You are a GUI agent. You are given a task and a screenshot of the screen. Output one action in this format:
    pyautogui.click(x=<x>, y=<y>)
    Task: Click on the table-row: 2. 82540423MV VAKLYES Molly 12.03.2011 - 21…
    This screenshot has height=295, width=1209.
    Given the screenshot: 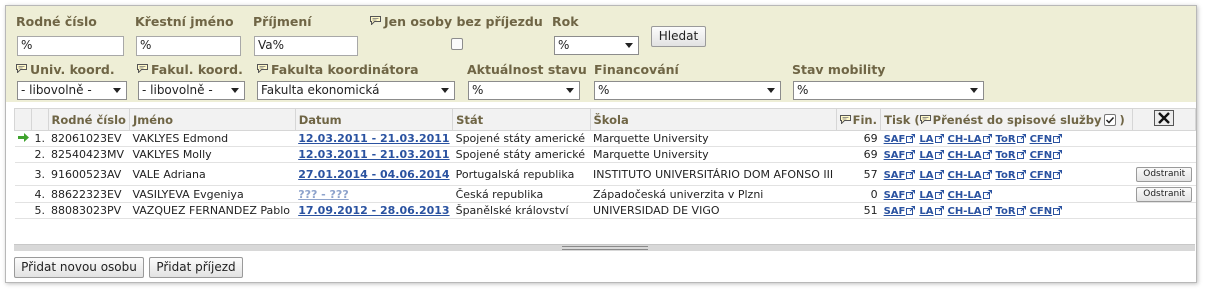 What is the action you would take?
    pyautogui.click(x=605, y=154)
    